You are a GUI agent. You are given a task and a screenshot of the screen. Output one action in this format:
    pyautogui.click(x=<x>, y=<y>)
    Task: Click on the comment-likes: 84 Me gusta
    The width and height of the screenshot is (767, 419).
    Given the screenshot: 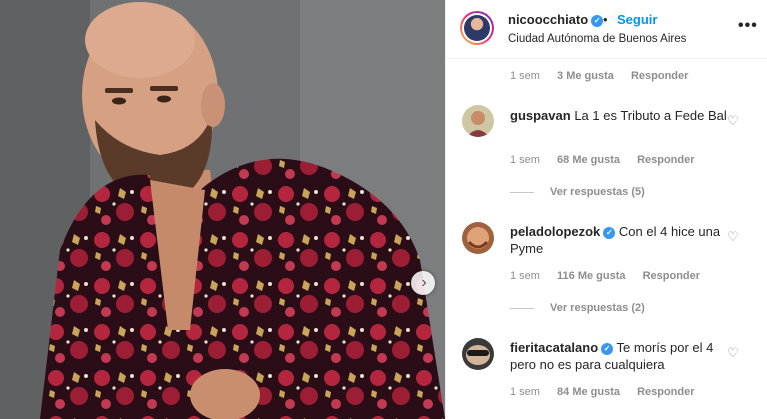 What is the action you would take?
    pyautogui.click(x=588, y=392)
    